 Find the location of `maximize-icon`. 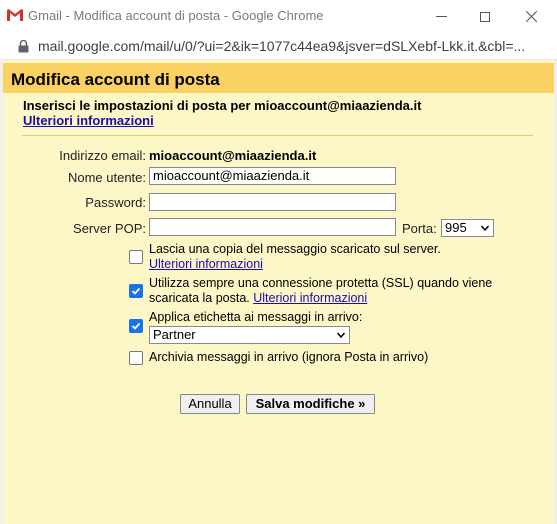

maximize-icon is located at coordinates (485, 16).